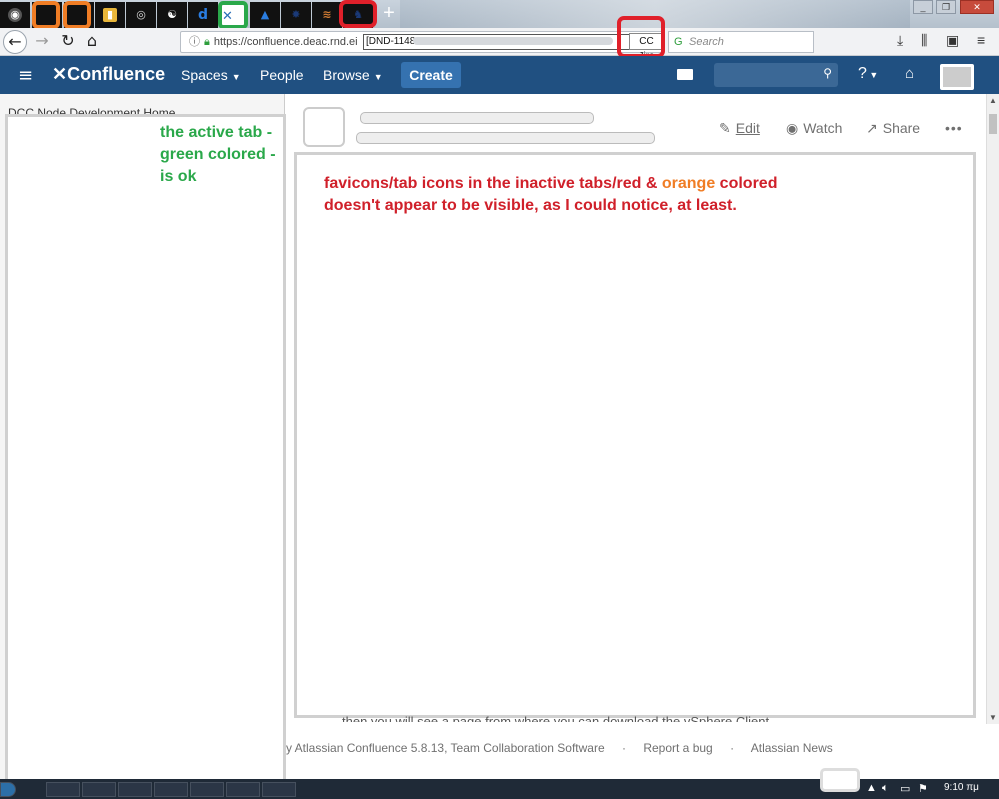 Image resolution: width=999 pixels, height=799 pixels. I want to click on confluence-icon: ✕, so click(227, 15).